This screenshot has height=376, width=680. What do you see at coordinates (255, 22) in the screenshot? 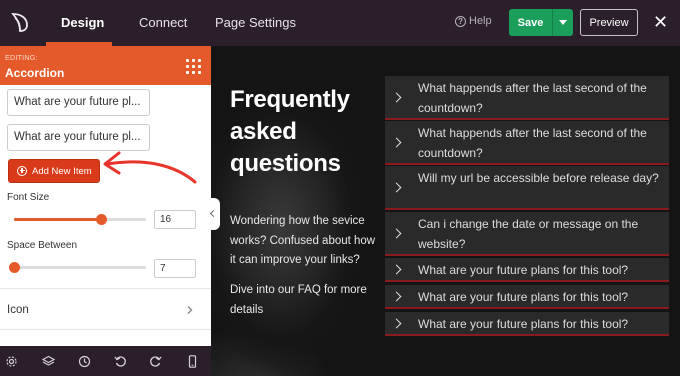
I see `tab-page-settings: Page Settings` at bounding box center [255, 22].